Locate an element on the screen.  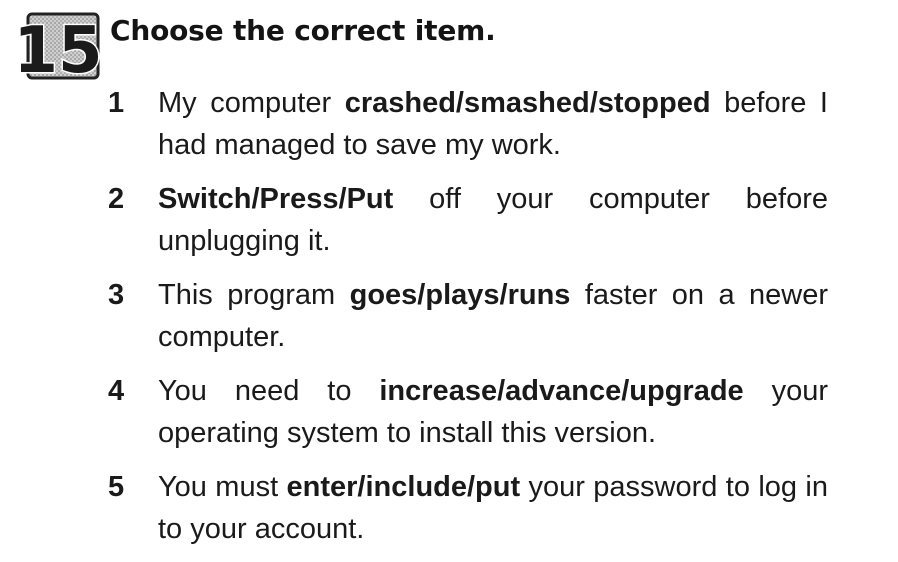
item-number: 1 is located at coordinates (116, 103).